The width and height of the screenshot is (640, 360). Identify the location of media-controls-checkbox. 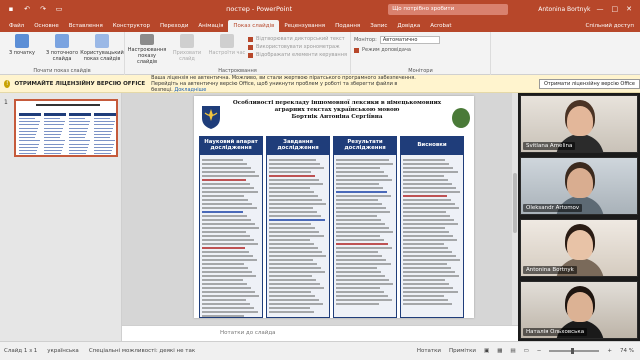
(250, 55).